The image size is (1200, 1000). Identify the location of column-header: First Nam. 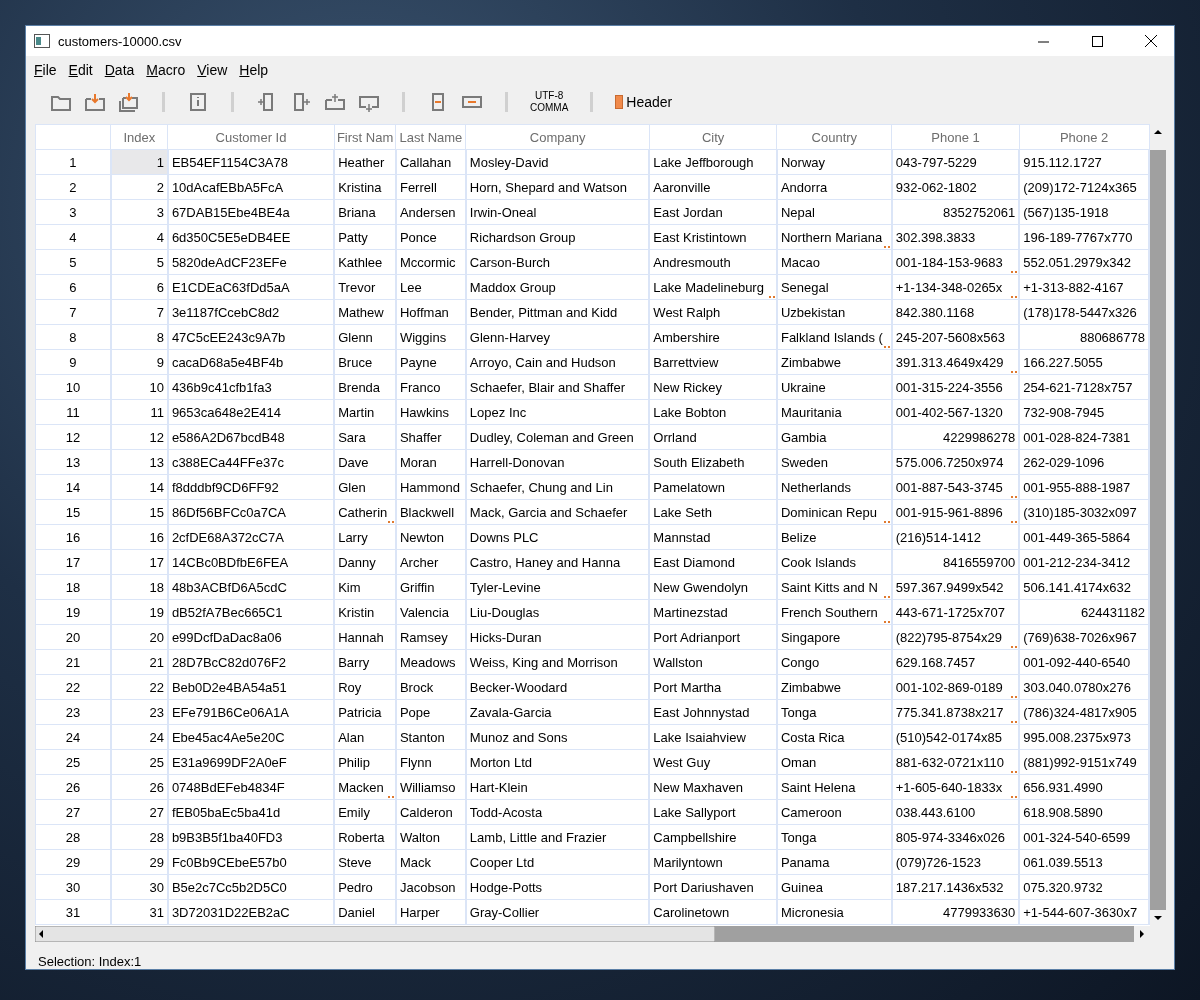
(365, 137).